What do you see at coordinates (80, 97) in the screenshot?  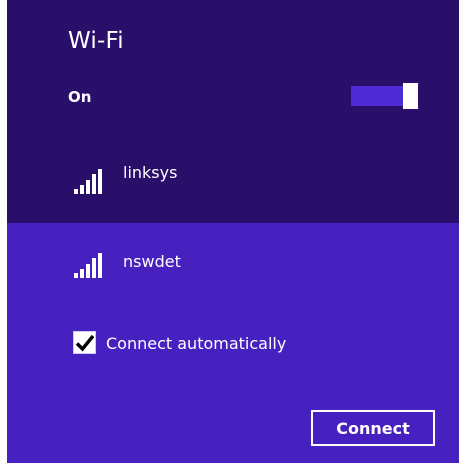 I see `wifi-state-label: On` at bounding box center [80, 97].